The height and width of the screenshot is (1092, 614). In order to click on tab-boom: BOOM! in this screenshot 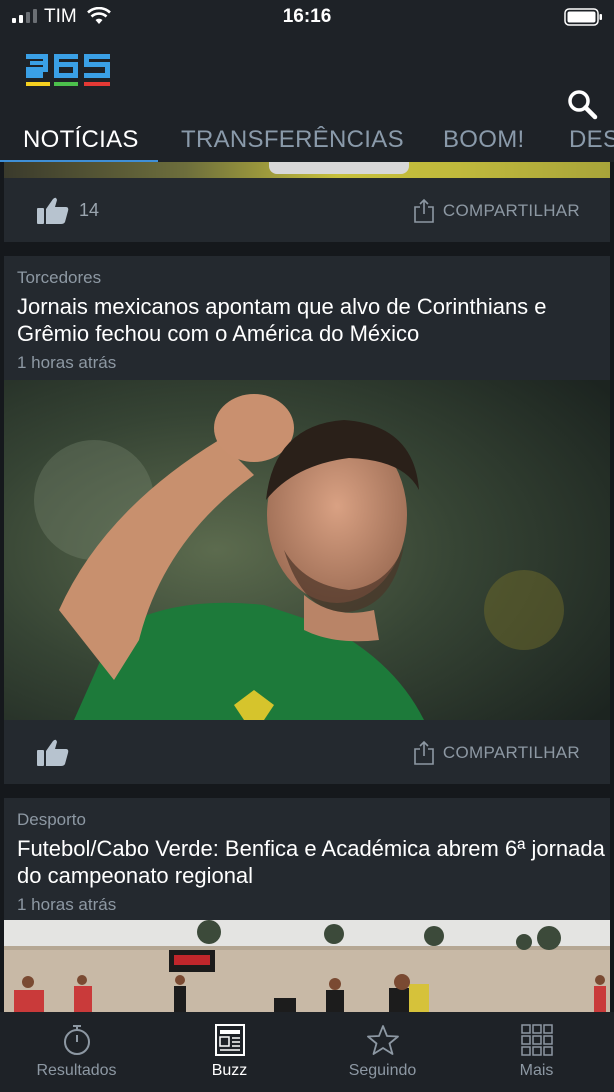, I will do `click(484, 140)`.